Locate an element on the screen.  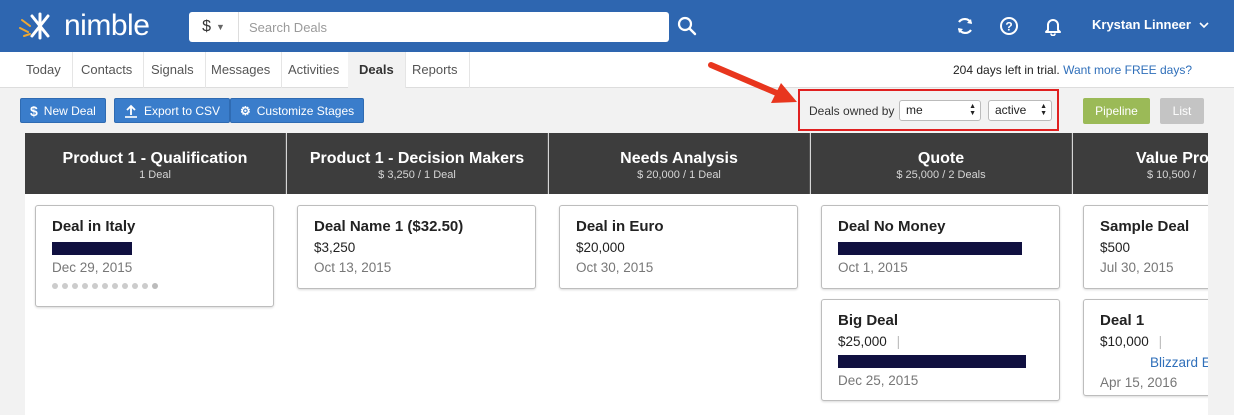
chevron-down-icon is located at coordinates (1204, 24).